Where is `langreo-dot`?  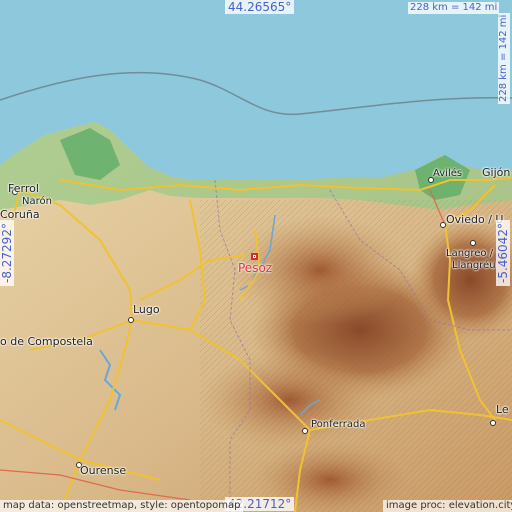 langreo-dot is located at coordinates (473, 243).